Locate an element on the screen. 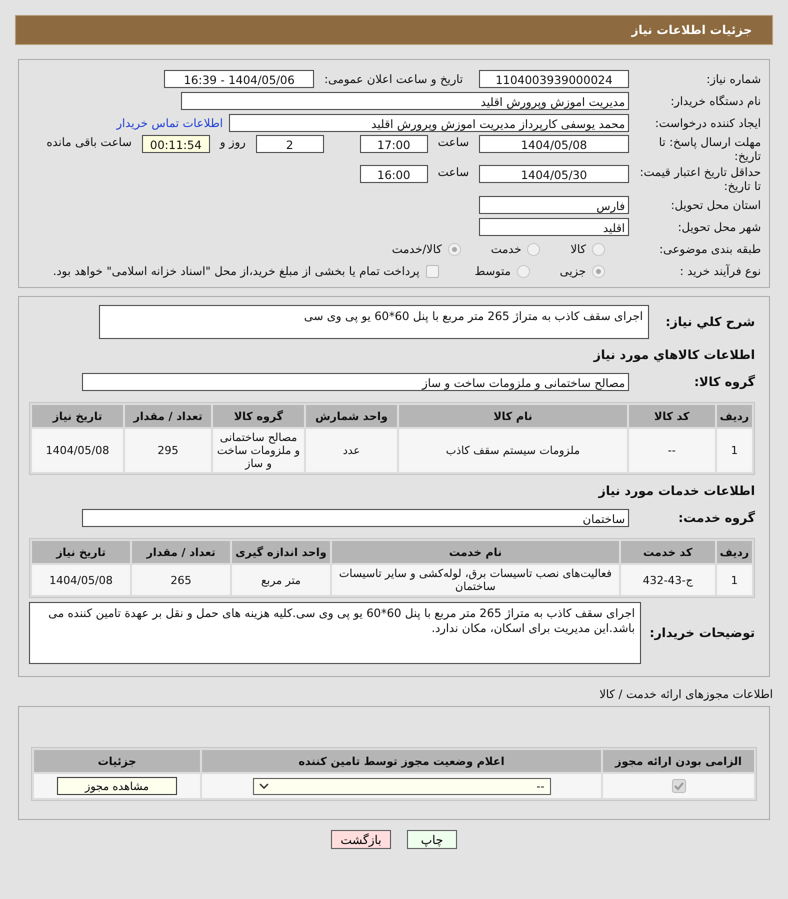 Image resolution: width=788 pixels, height=899 pixels. requester-field: محمد یوسفی کارپرداز مدیریت اموزش وپرورش اقلید is located at coordinates (429, 123).